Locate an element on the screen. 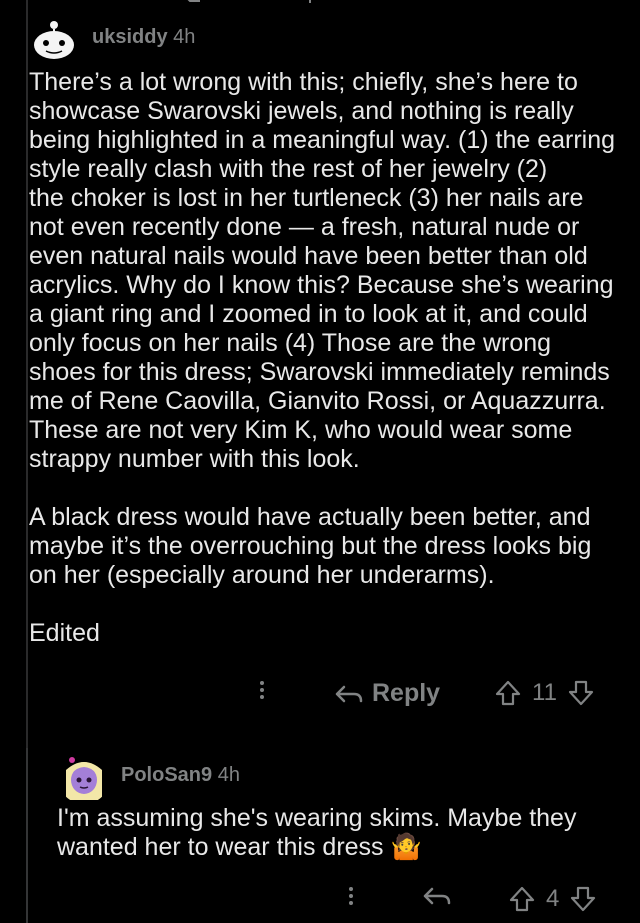  vote-count: 11 is located at coordinates (544, 692).